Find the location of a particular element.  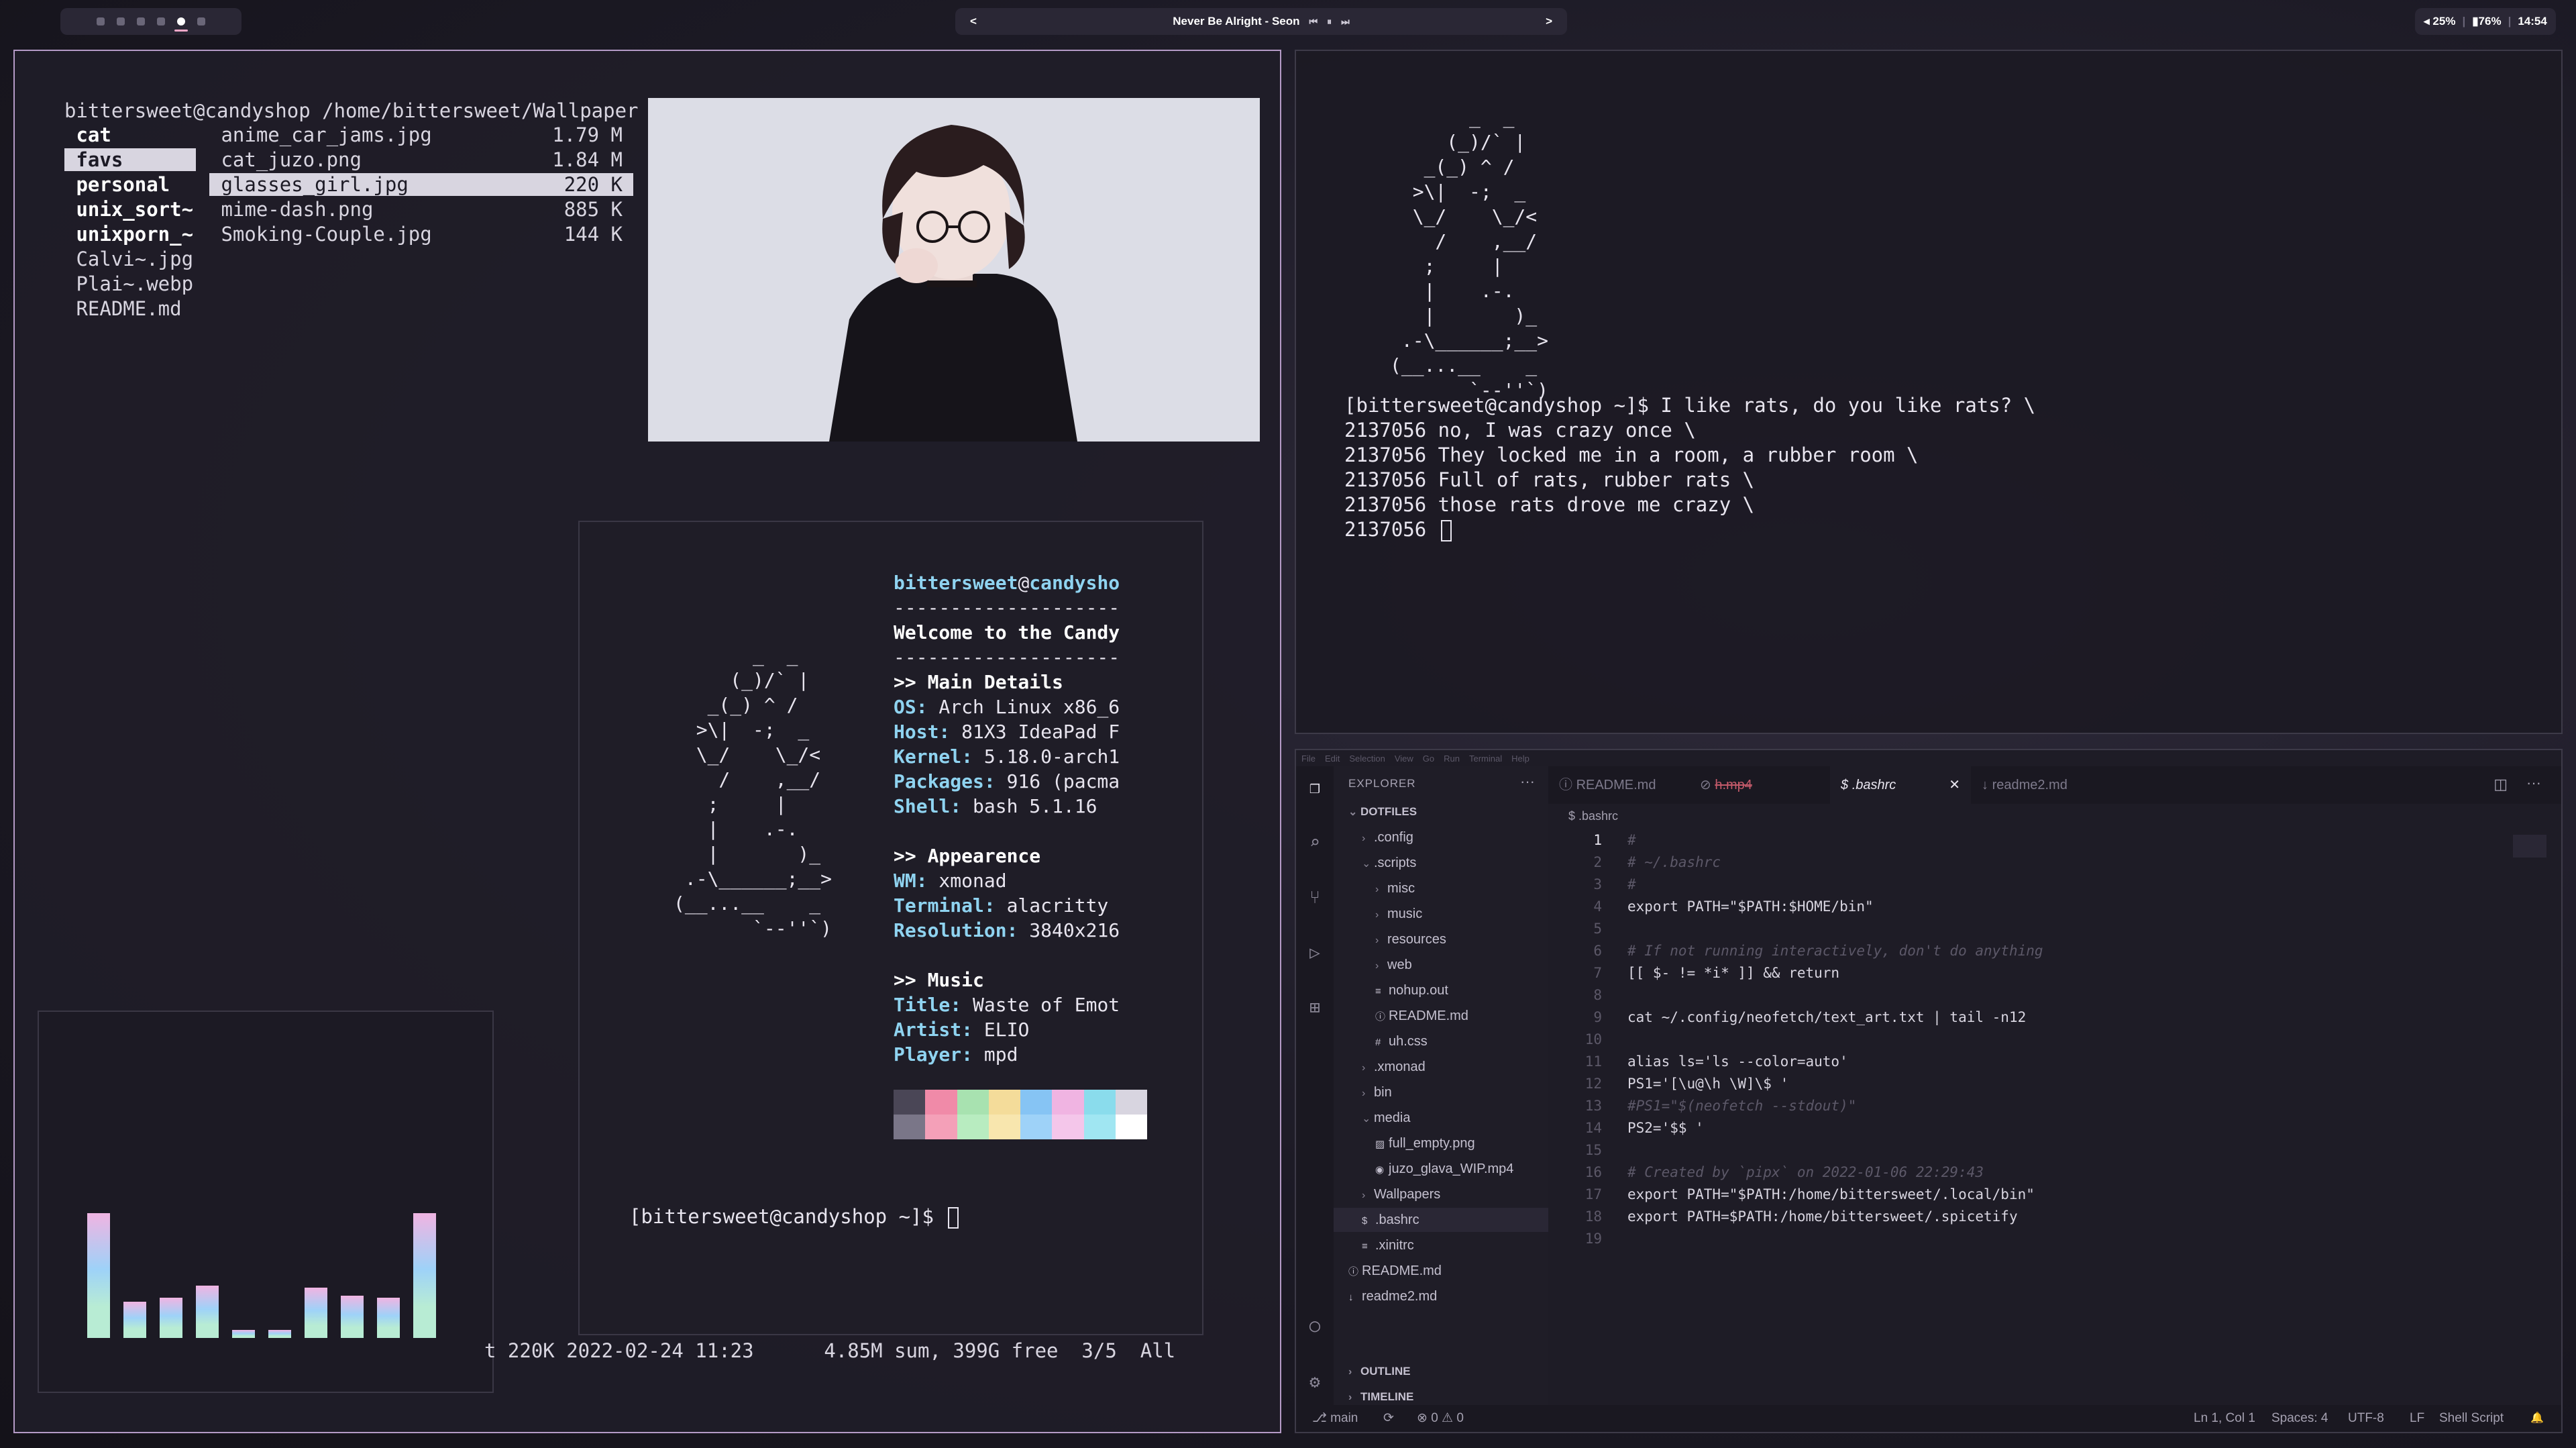

workspace-1-icon is located at coordinates (101, 21).